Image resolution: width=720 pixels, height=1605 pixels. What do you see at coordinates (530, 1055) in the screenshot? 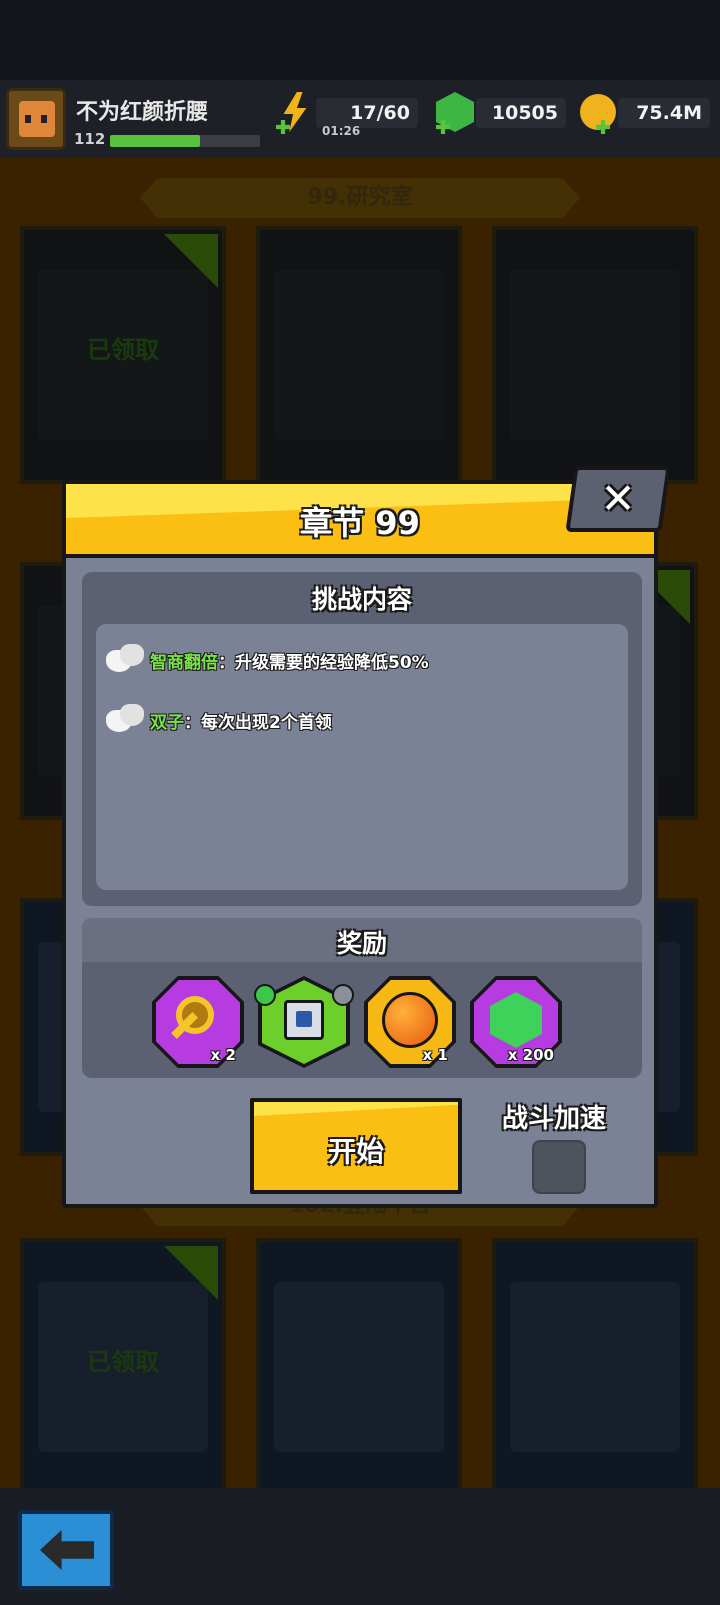
I see `reward-qty: x 200` at bounding box center [530, 1055].